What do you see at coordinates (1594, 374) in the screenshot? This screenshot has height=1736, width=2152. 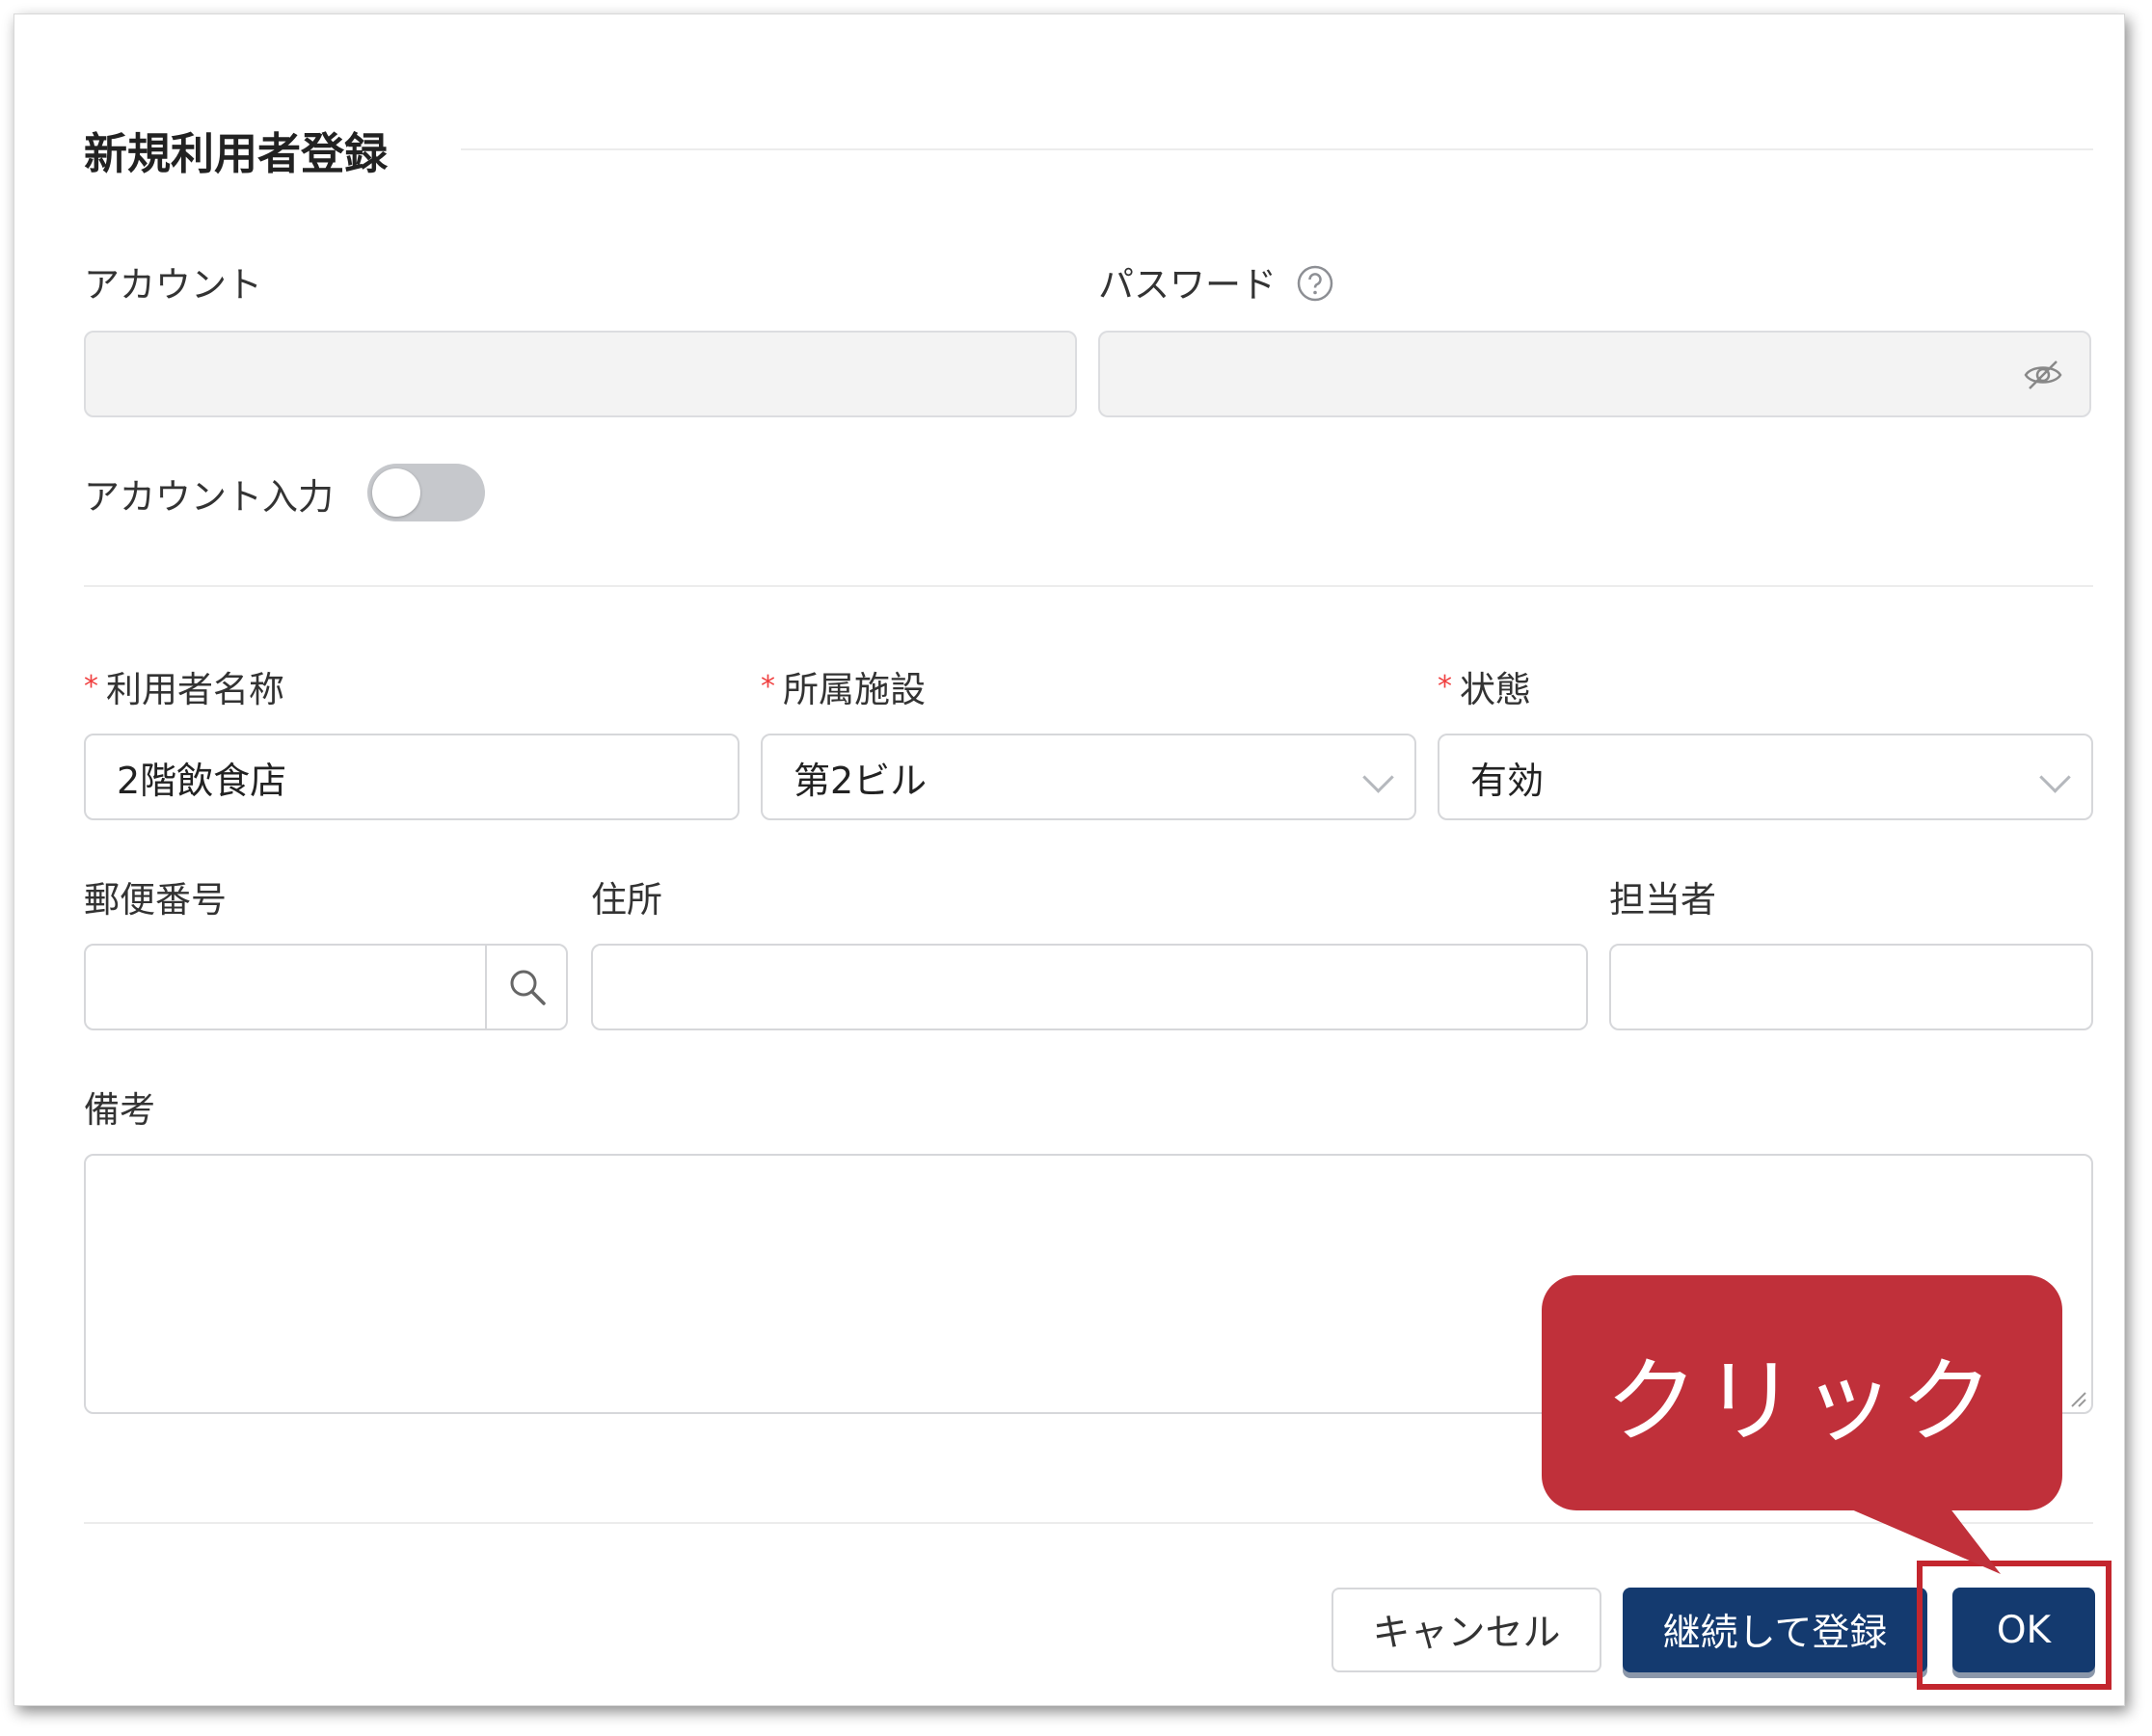 I see `password-input` at bounding box center [1594, 374].